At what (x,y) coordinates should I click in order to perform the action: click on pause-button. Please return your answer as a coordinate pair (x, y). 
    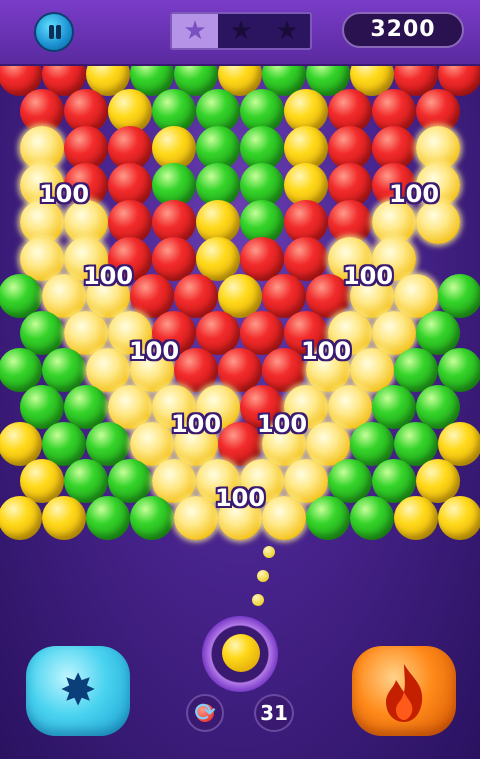
    Looking at the image, I should click on (54, 32).